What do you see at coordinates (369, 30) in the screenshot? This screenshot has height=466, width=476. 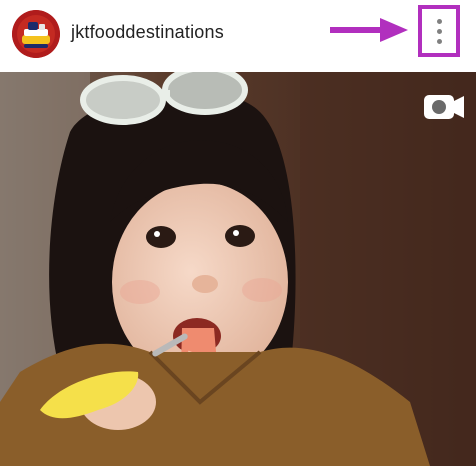 I see `annotation-arrow-icon` at bounding box center [369, 30].